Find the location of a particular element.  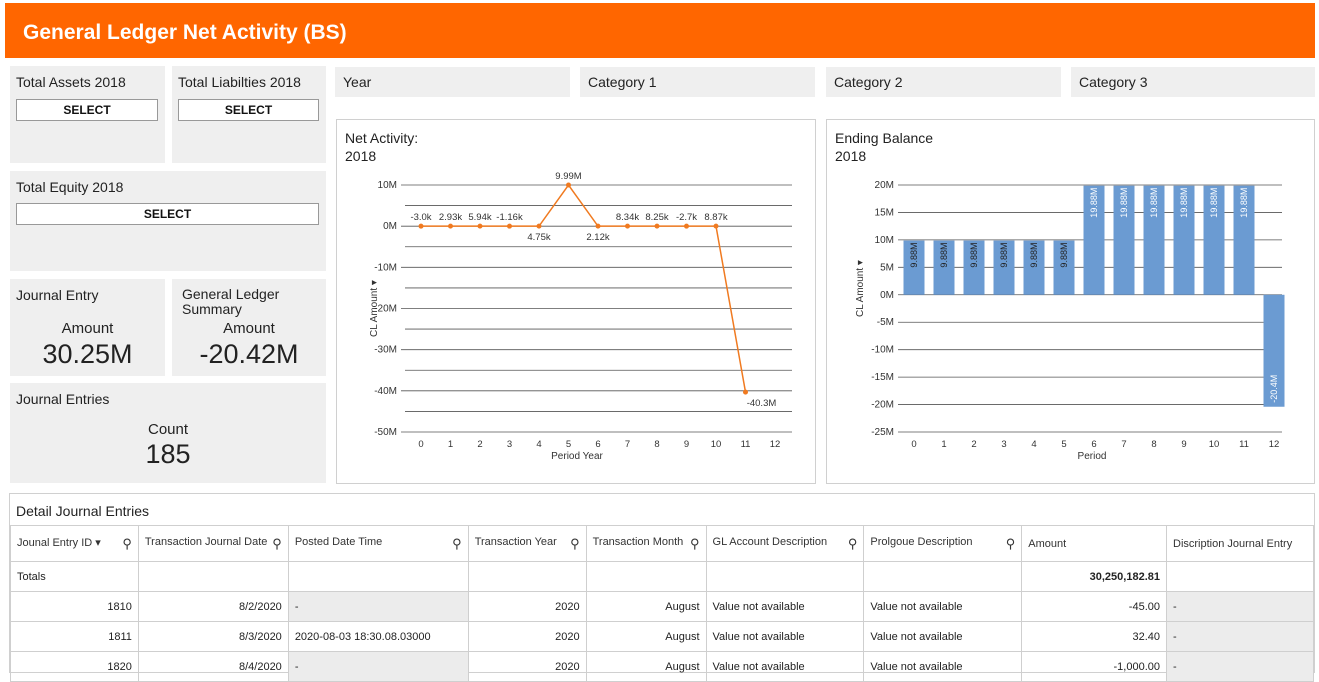

y-tick-label: -40M is located at coordinates (385, 391).